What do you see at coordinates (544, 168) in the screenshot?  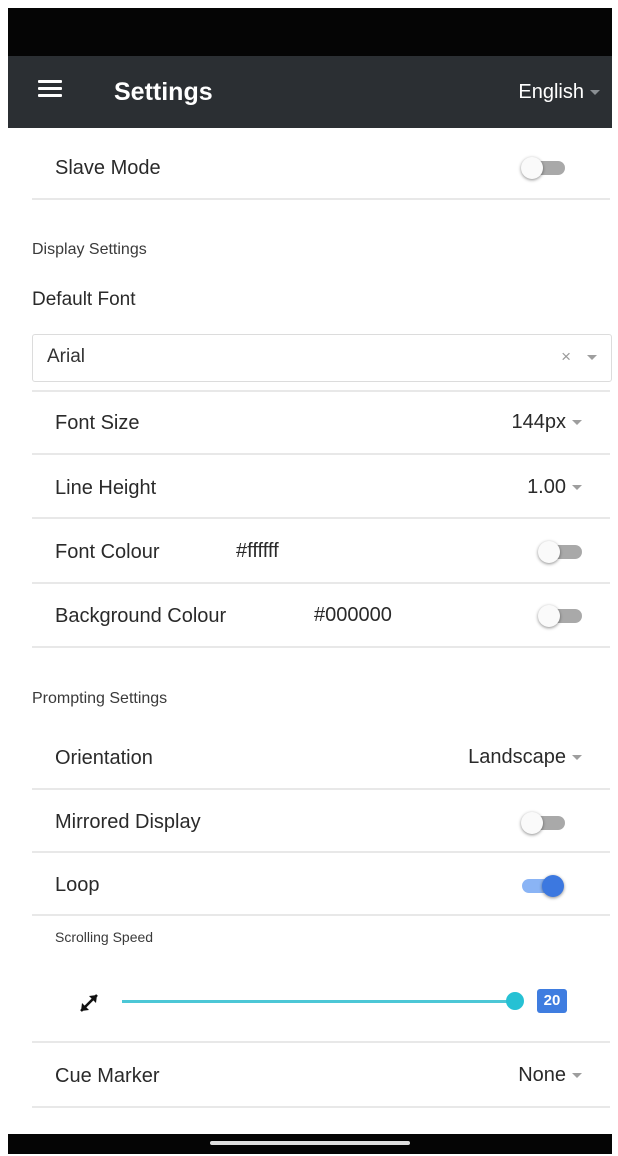 I see `slave-mode-toggle` at bounding box center [544, 168].